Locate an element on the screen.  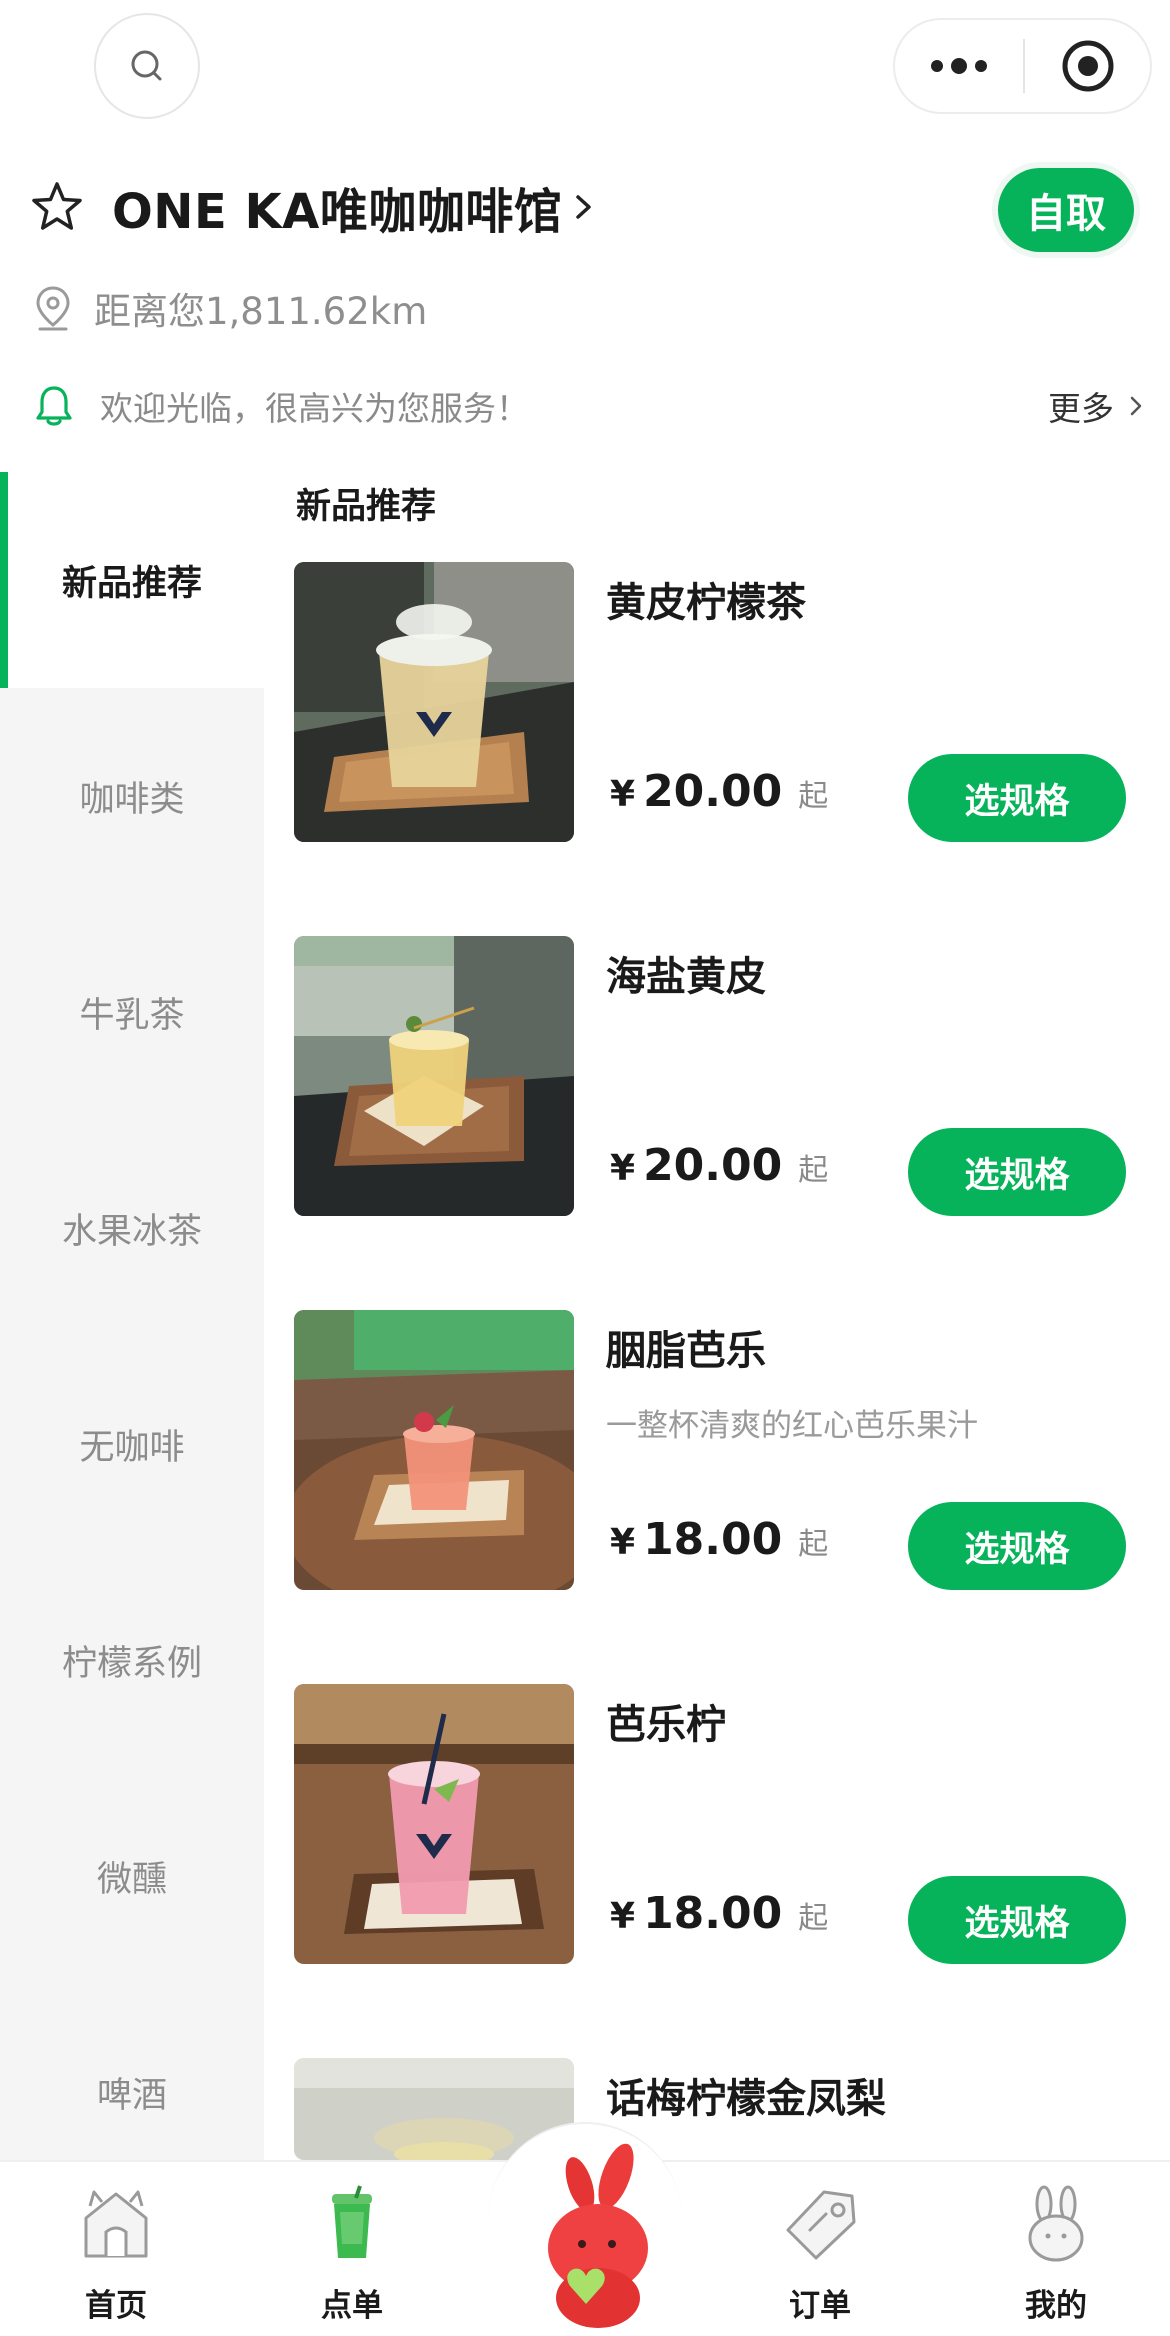
location-pin-icon is located at coordinates (53, 308).